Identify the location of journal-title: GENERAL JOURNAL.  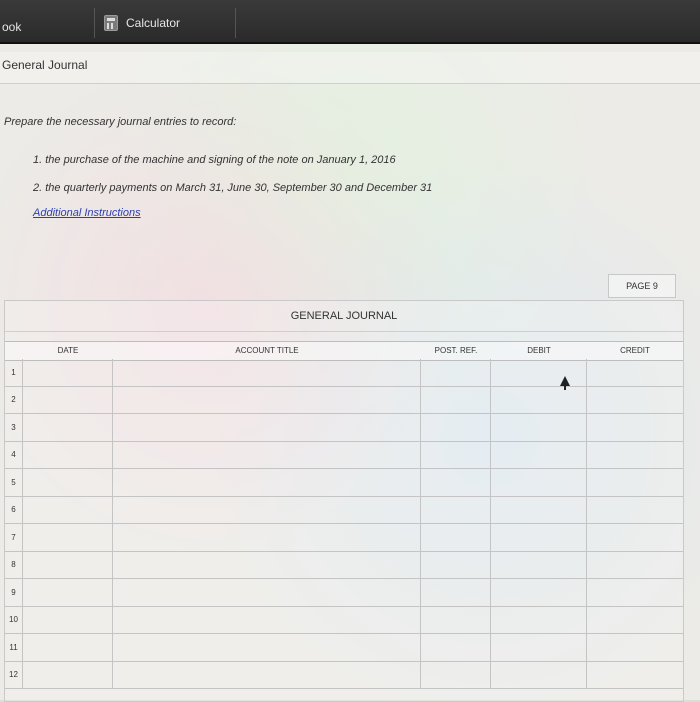
(344, 316).